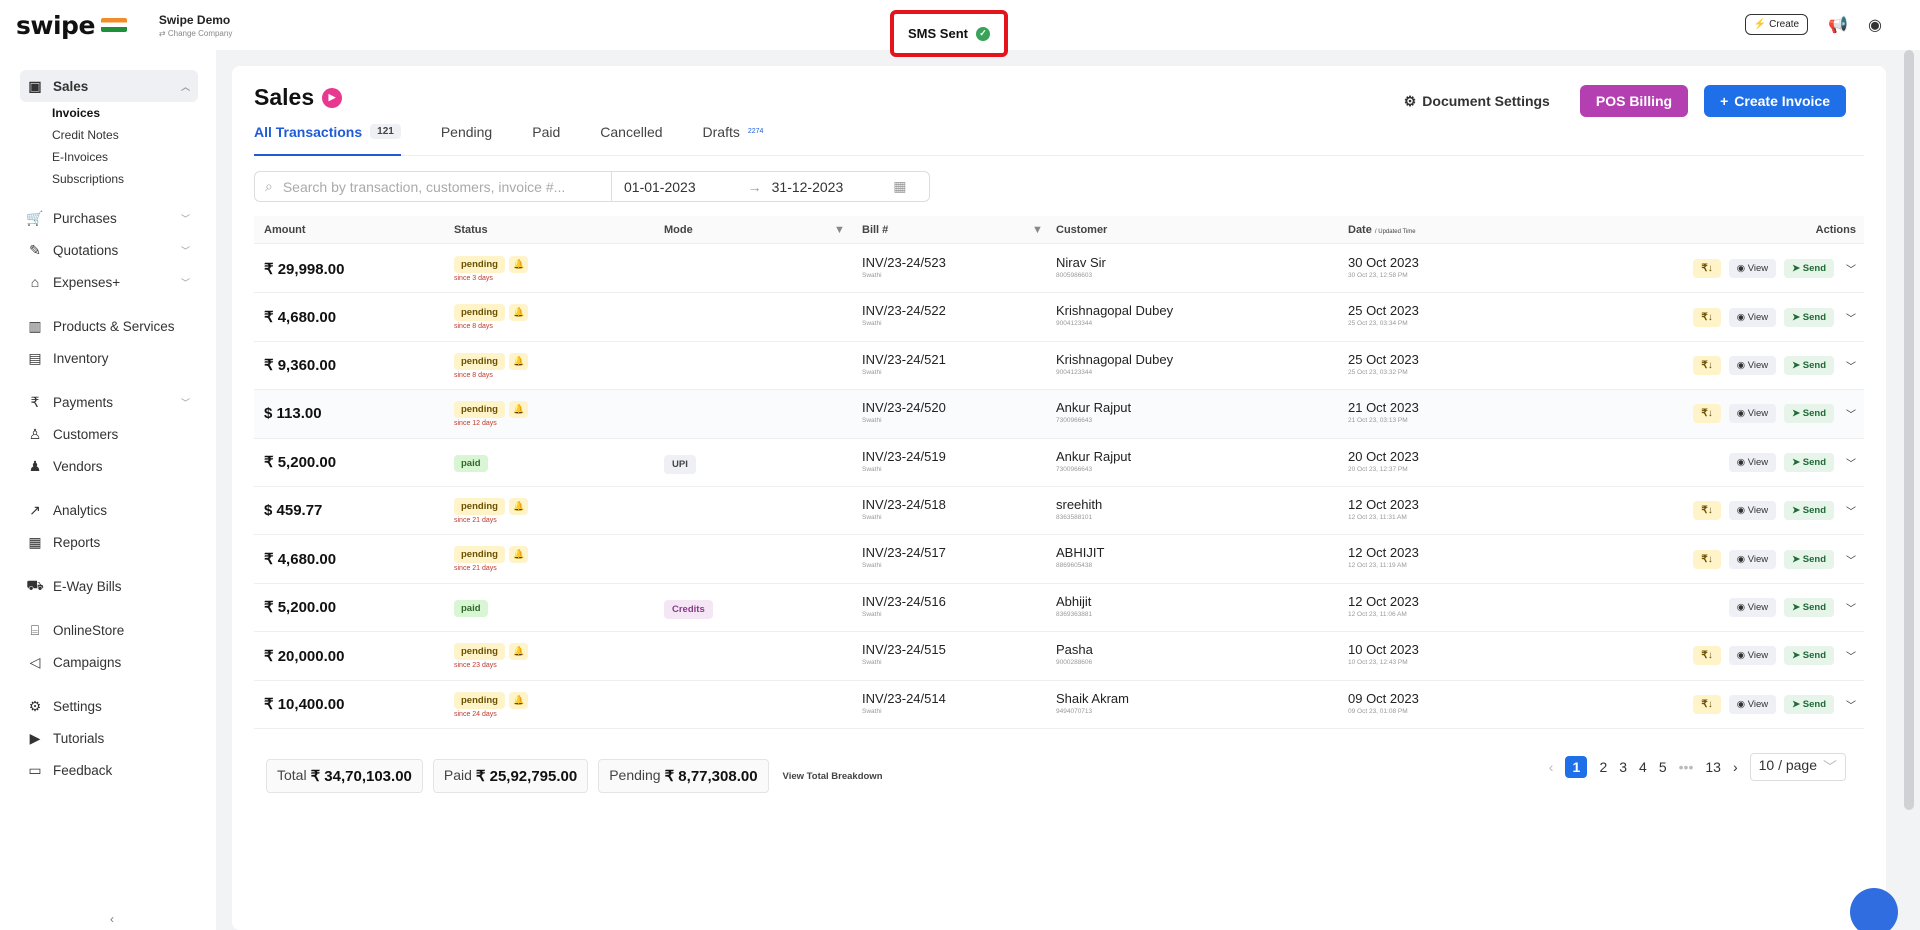 This screenshot has height=930, width=1920. What do you see at coordinates (771, 186) in the screenshot?
I see `date-range-picker: 01-01-2023 → 31-12-2023 ▦` at bounding box center [771, 186].